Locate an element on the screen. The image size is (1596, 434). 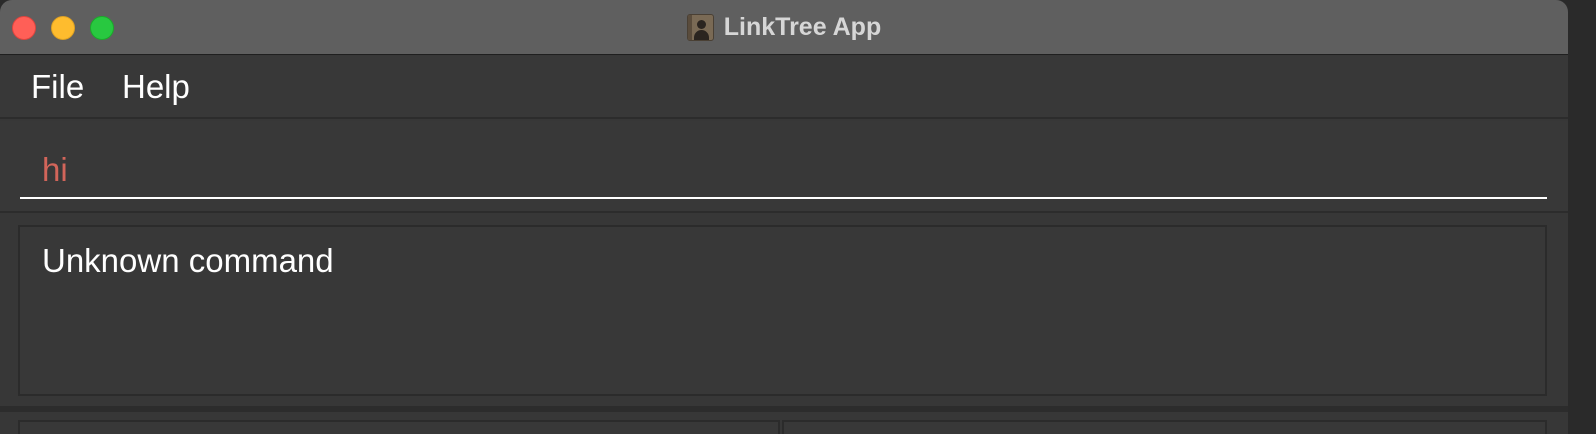
bottom-right-panel is located at coordinates (1164, 427).